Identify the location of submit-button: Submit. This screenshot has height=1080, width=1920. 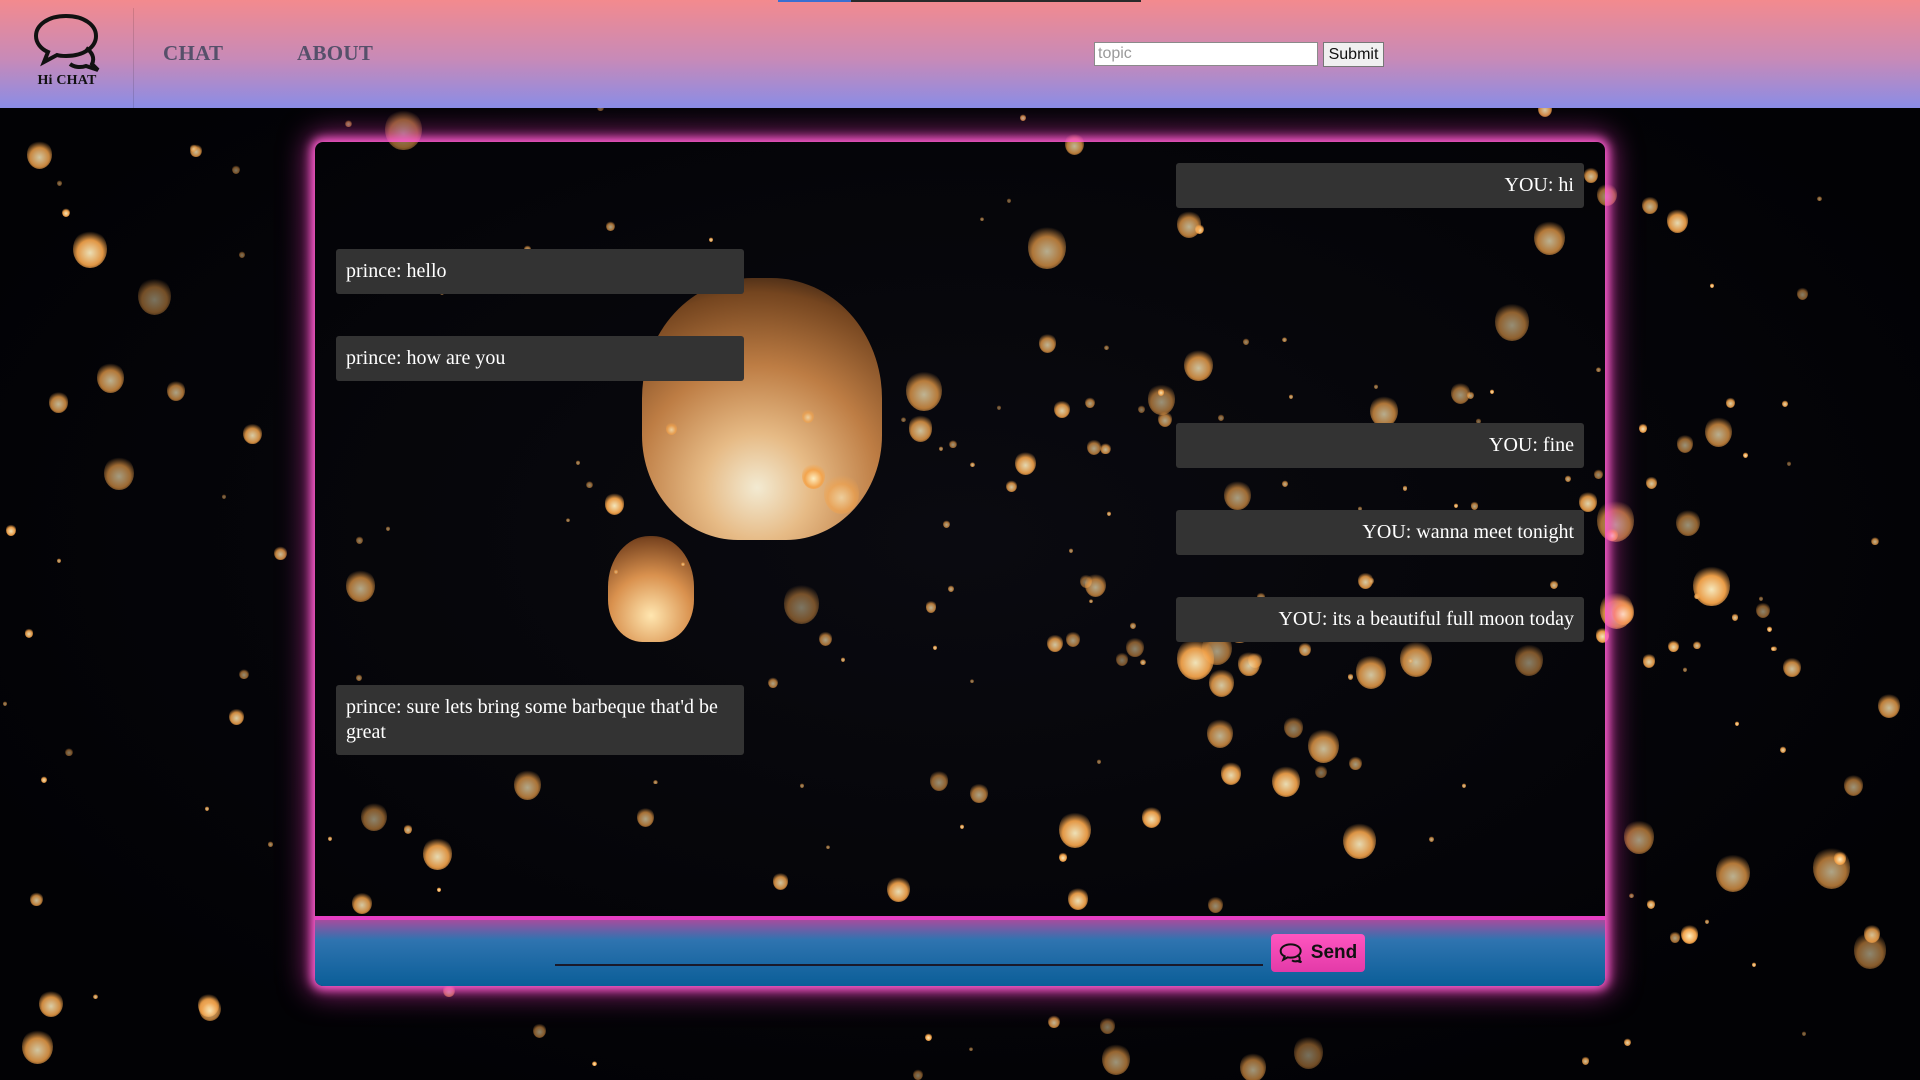
(1353, 54).